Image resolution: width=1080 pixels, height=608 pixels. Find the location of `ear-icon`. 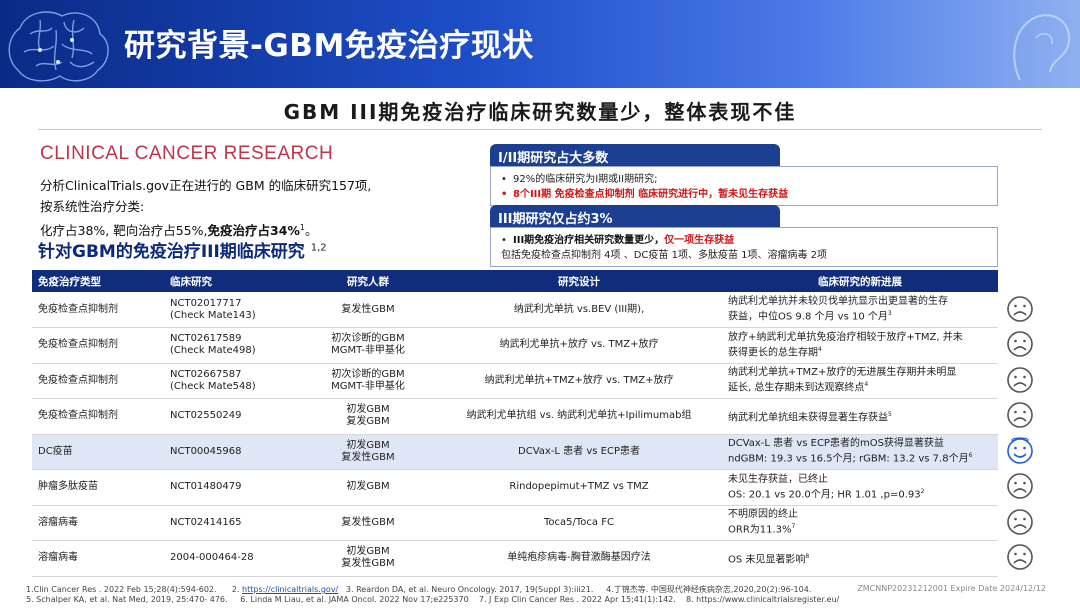

ear-icon is located at coordinates (1042, 47).